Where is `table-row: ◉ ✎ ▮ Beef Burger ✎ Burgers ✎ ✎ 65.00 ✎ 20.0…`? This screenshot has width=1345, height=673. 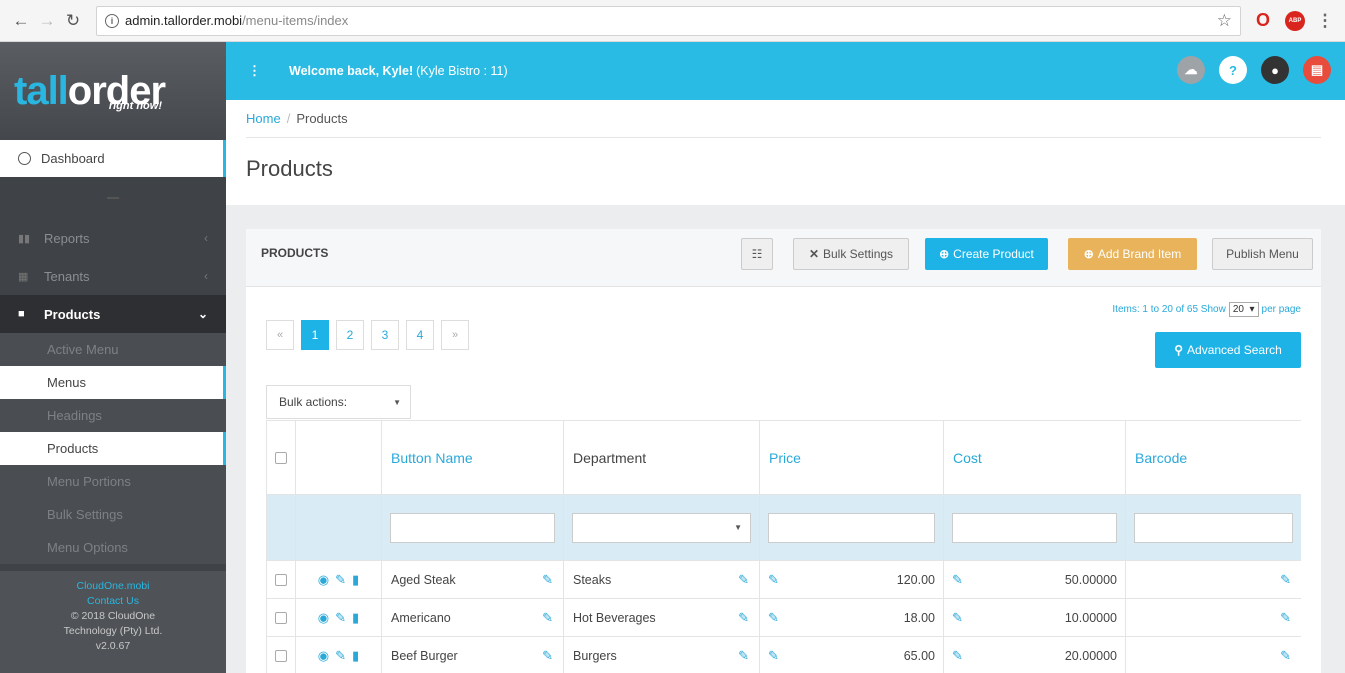 table-row: ◉ ✎ ▮ Beef Burger ✎ Burgers ✎ ✎ 65.00 ✎ 20.0… is located at coordinates (783, 655).